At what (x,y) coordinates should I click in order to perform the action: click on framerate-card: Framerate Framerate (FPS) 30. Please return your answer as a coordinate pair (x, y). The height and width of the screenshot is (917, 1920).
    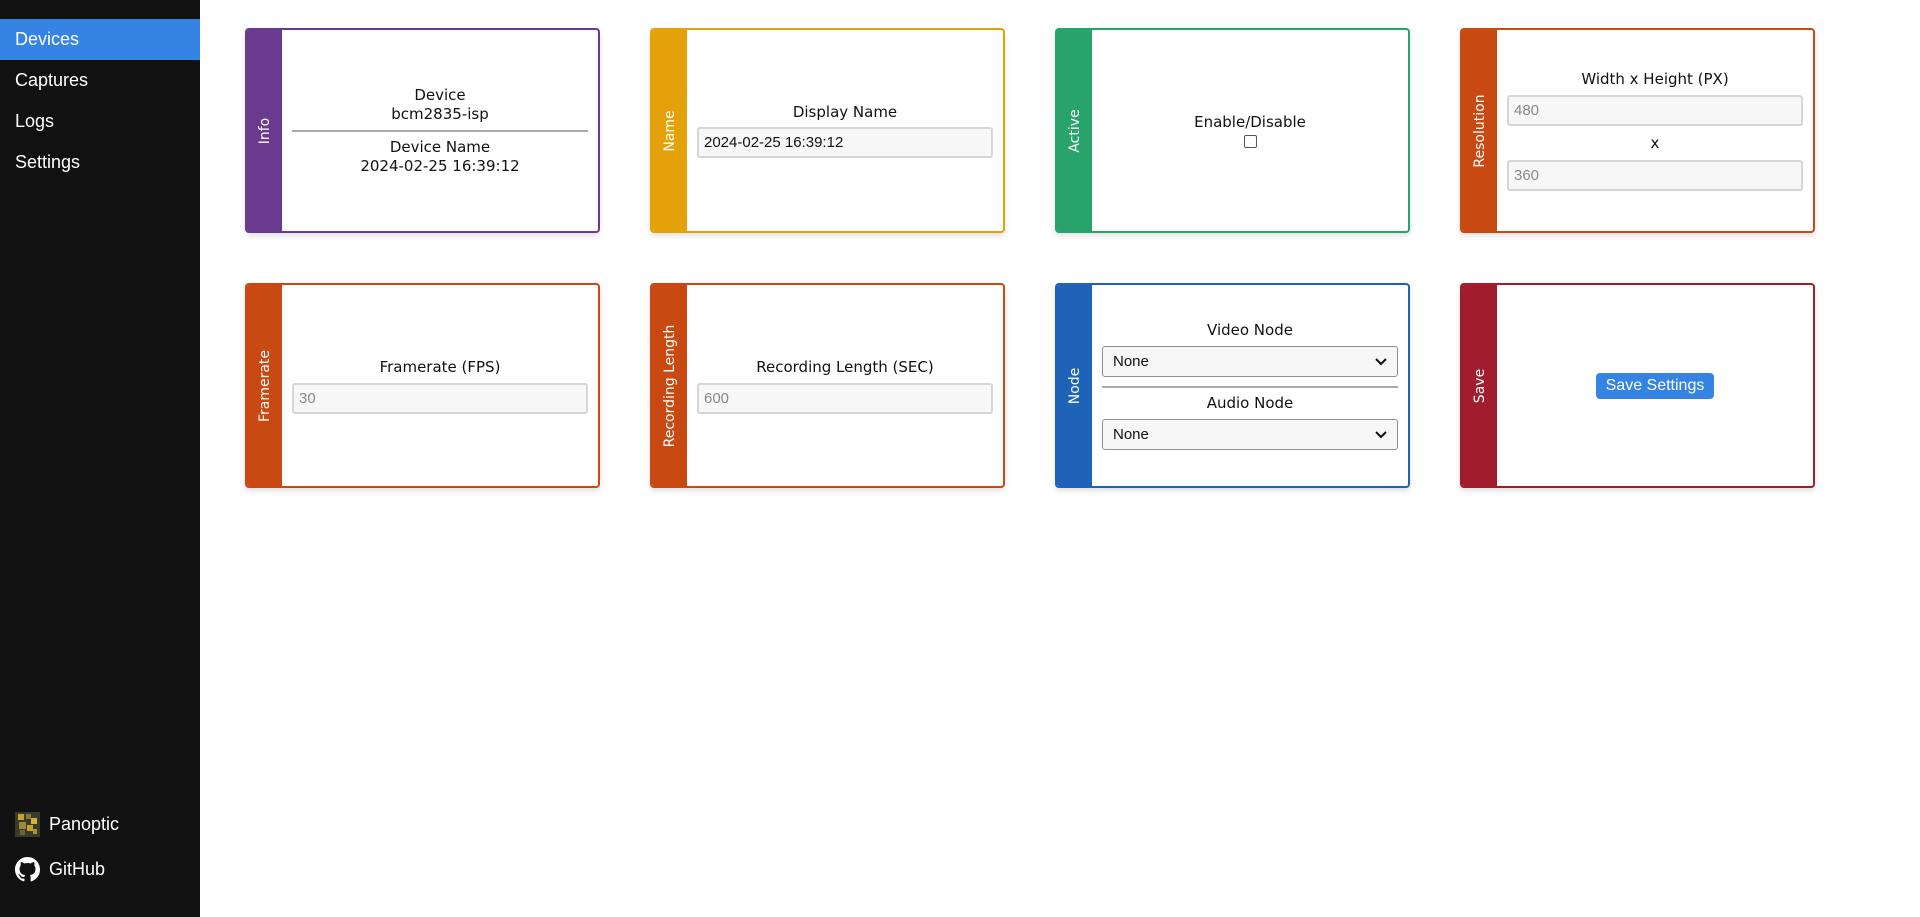
    Looking at the image, I should click on (422, 385).